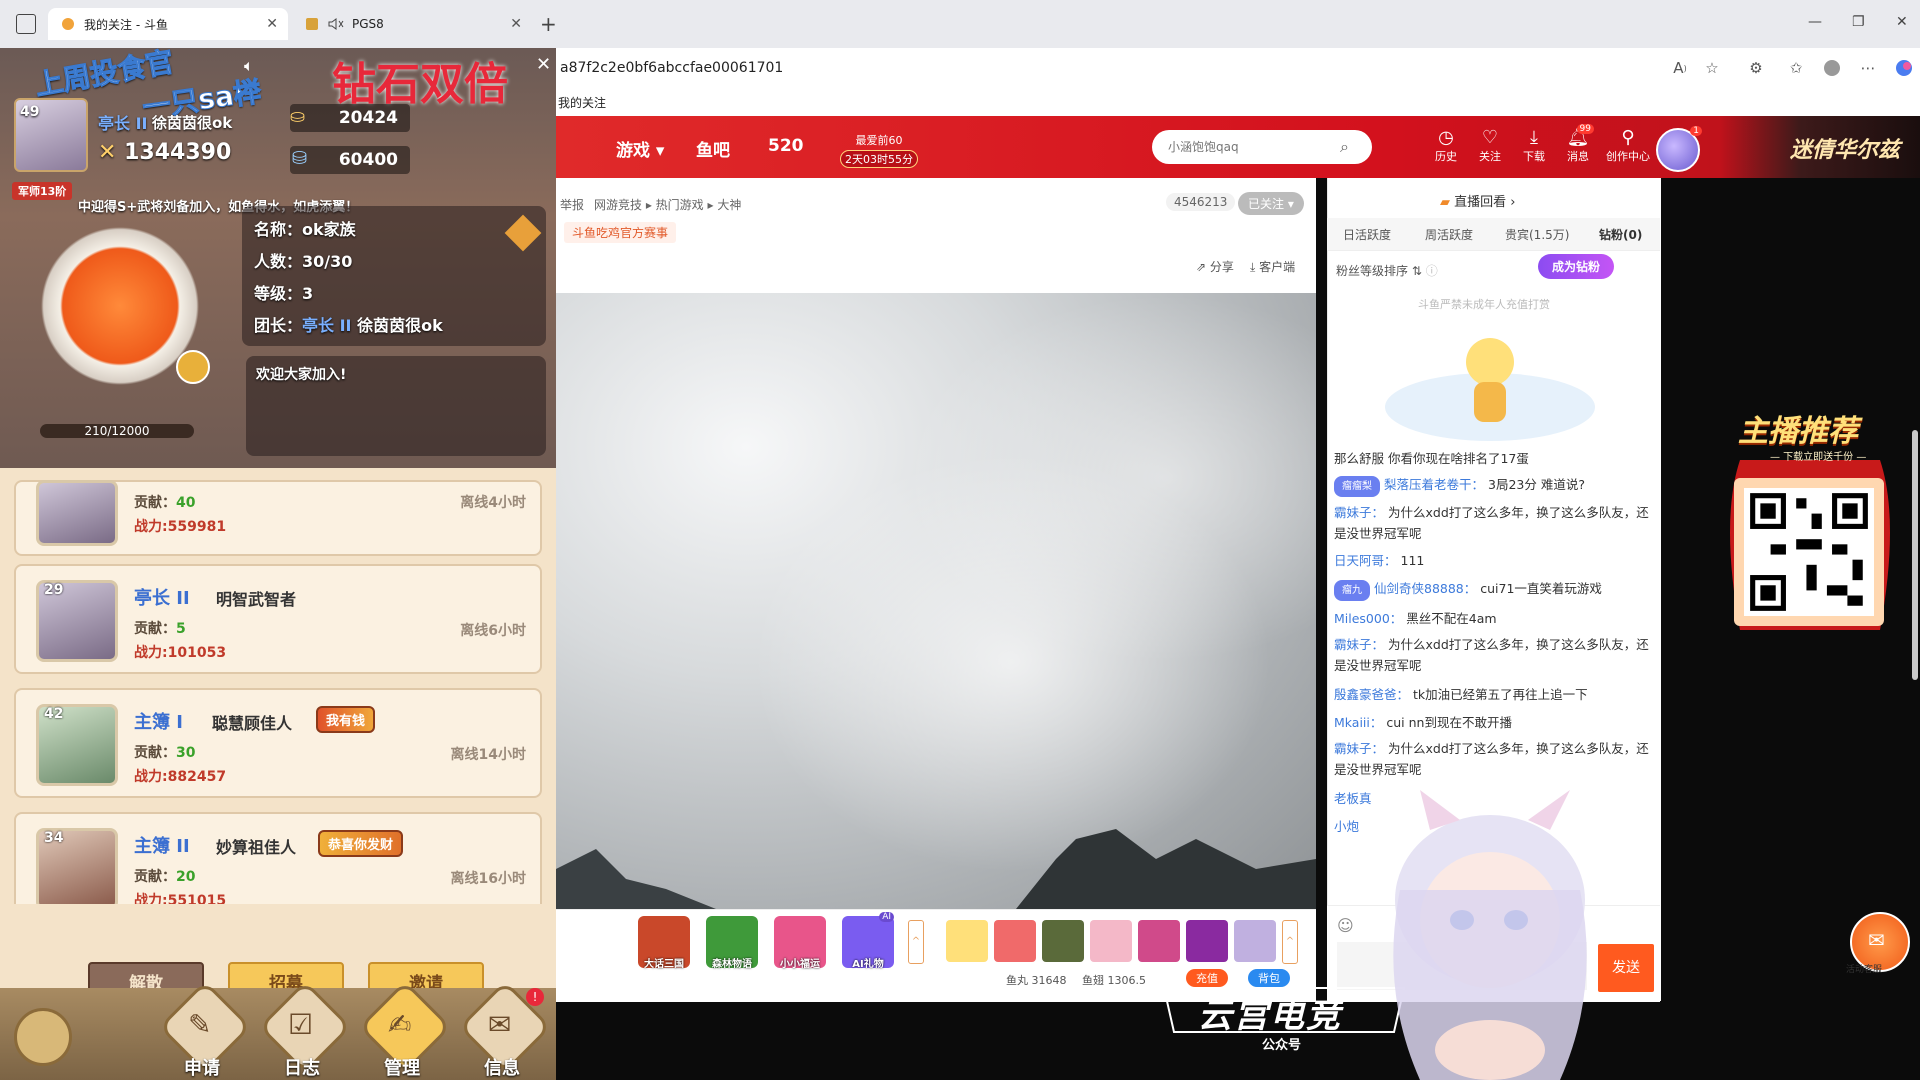 The height and width of the screenshot is (1080, 1920). Describe the element at coordinates (664, 943) in the screenshot. I see `gift-dahua-sanguo: 大话三国` at that location.